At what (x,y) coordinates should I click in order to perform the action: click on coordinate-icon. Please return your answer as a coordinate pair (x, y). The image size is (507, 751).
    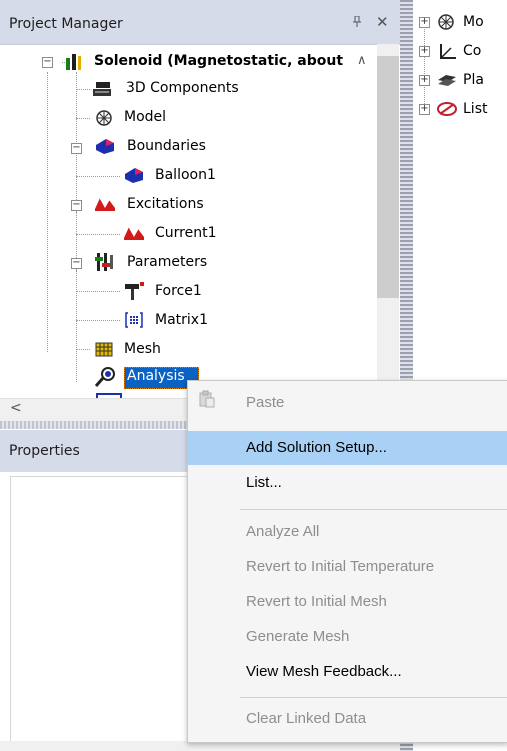
    Looking at the image, I should click on (448, 51).